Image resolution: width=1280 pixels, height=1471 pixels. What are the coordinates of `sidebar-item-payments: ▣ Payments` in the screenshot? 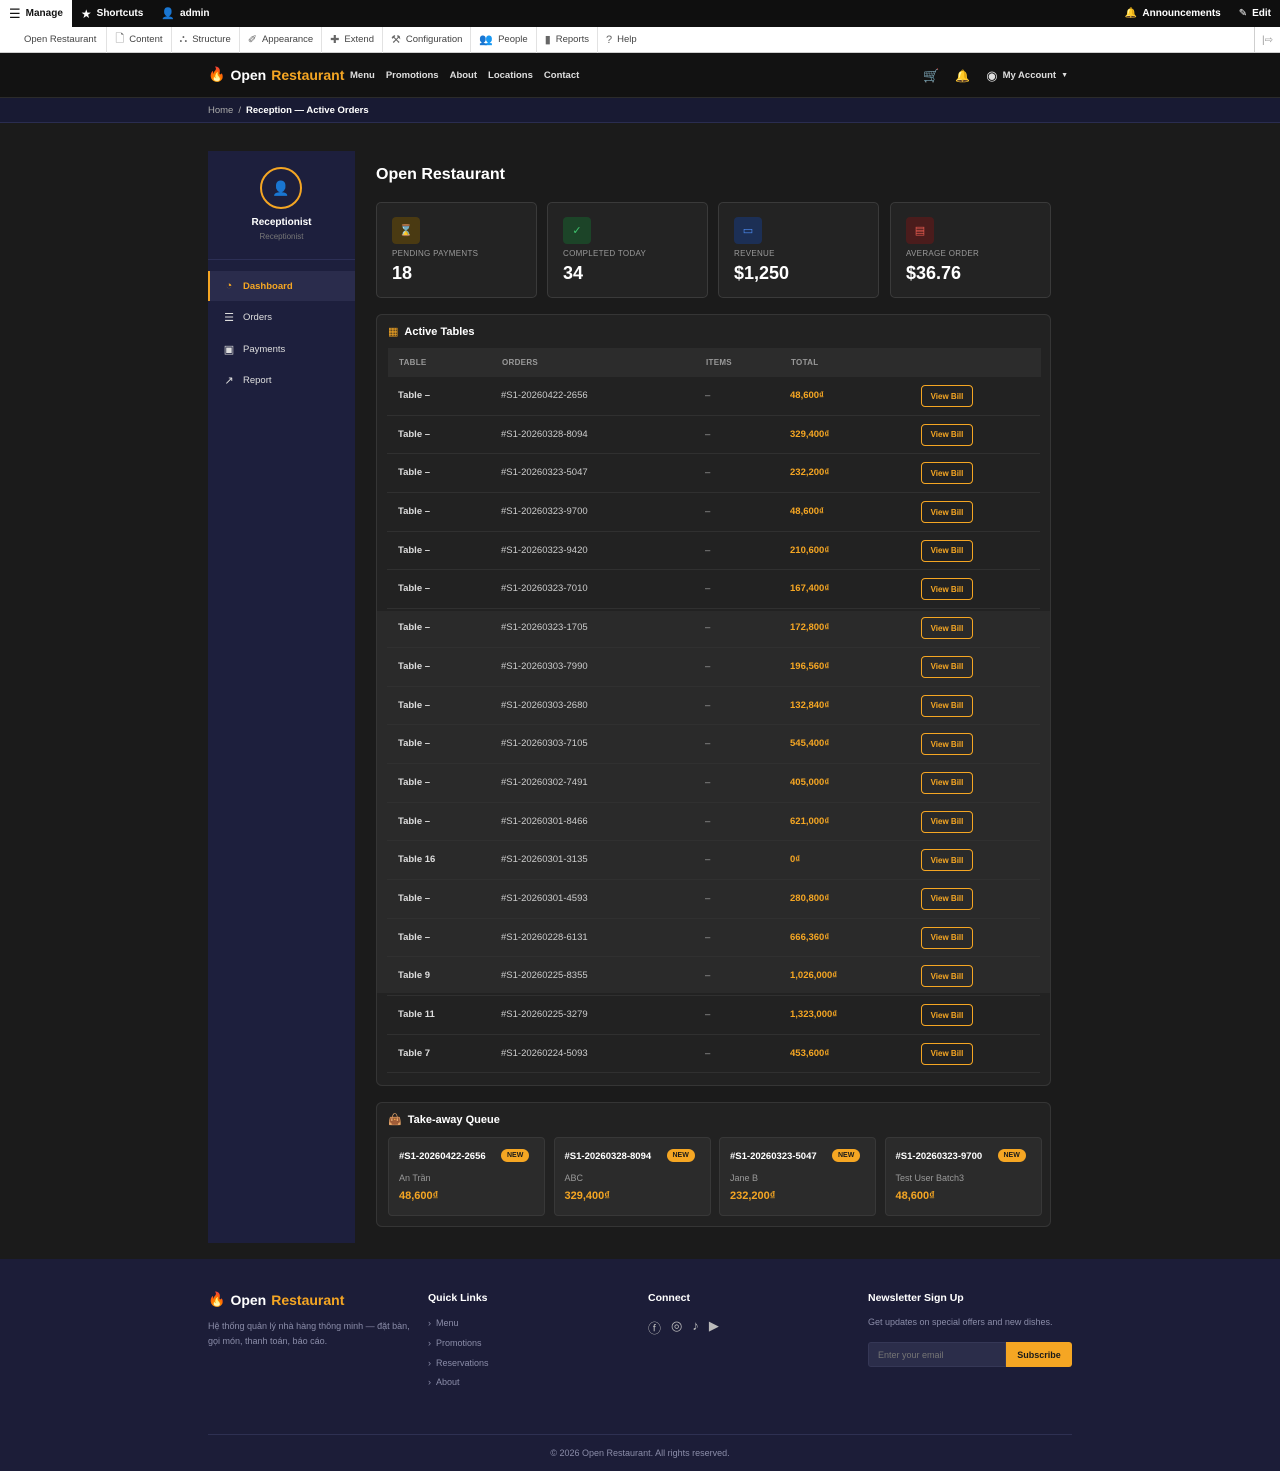 It's located at (281, 349).